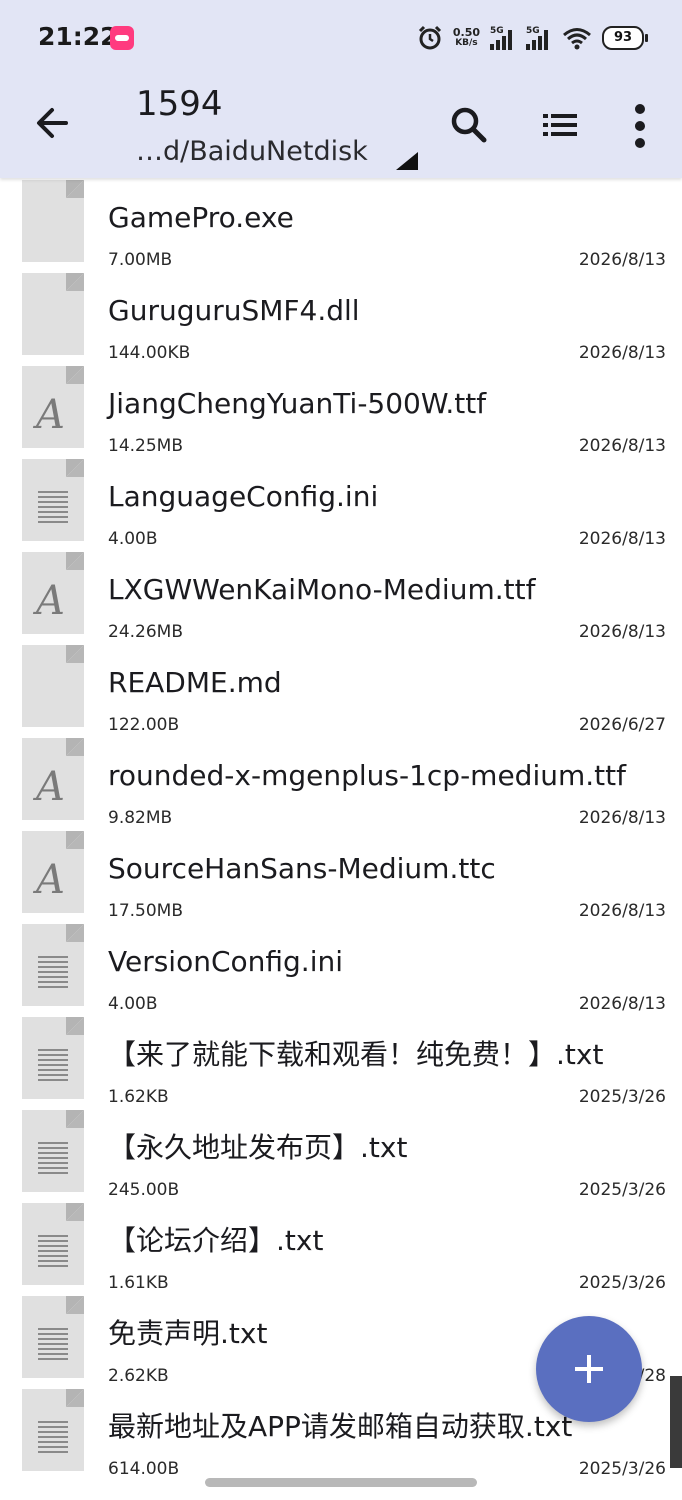 This screenshot has height=1500, width=682. Describe the element at coordinates (322, 589) in the screenshot. I see `file-name: LXGWWenKaiMono-Medium.ttf` at that location.